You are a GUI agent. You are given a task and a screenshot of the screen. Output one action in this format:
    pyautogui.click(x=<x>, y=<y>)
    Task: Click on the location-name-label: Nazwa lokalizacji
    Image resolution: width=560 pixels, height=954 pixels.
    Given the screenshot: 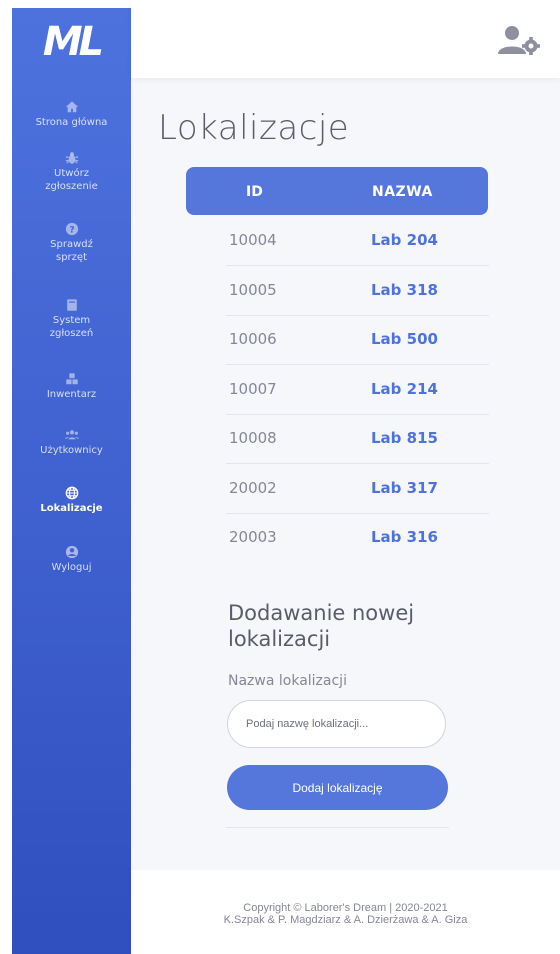 What is the action you would take?
    pyautogui.click(x=287, y=681)
    